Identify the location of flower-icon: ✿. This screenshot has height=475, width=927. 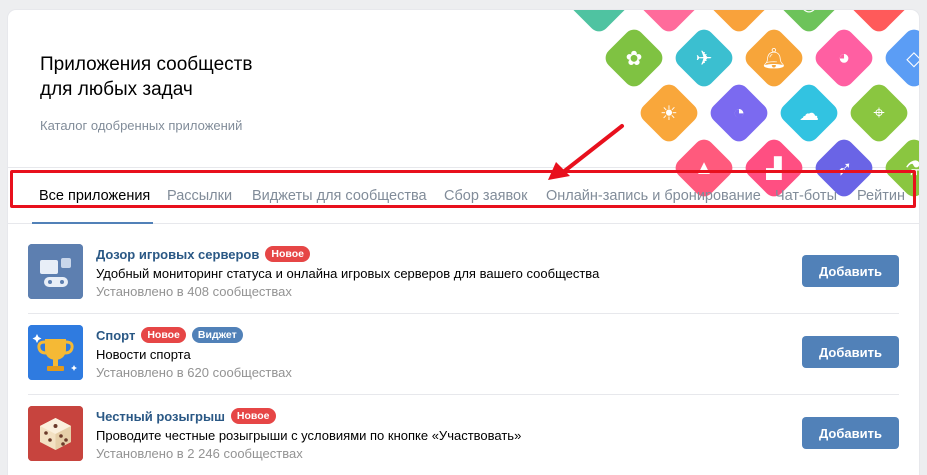
(634, 58).